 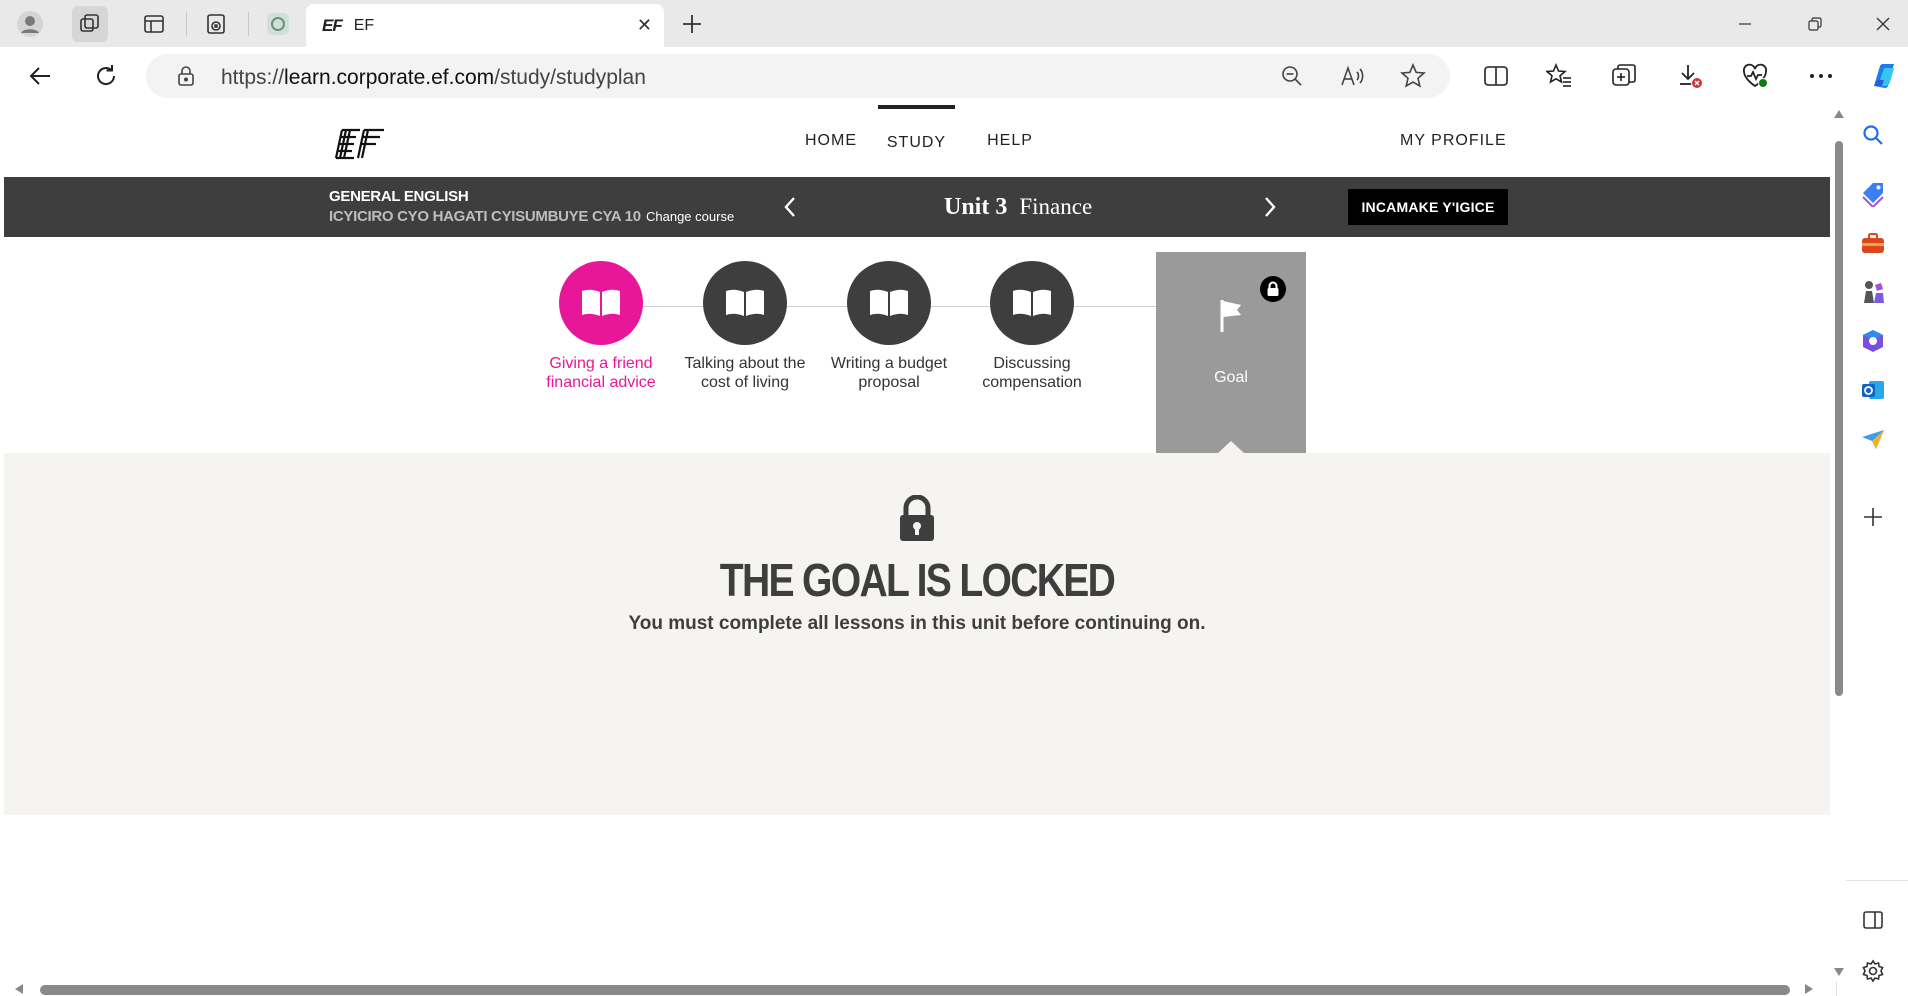 What do you see at coordinates (1879, 23) in the screenshot?
I see `close-window-icon` at bounding box center [1879, 23].